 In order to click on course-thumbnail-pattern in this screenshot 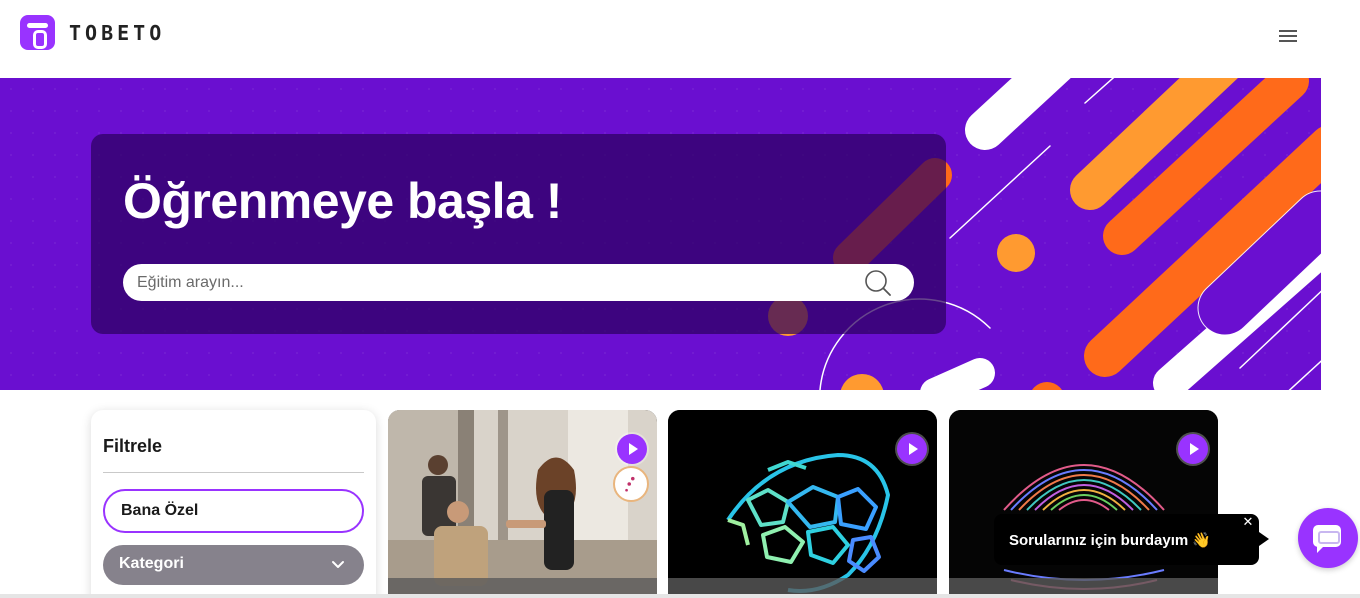, I will do `click(1083, 504)`.